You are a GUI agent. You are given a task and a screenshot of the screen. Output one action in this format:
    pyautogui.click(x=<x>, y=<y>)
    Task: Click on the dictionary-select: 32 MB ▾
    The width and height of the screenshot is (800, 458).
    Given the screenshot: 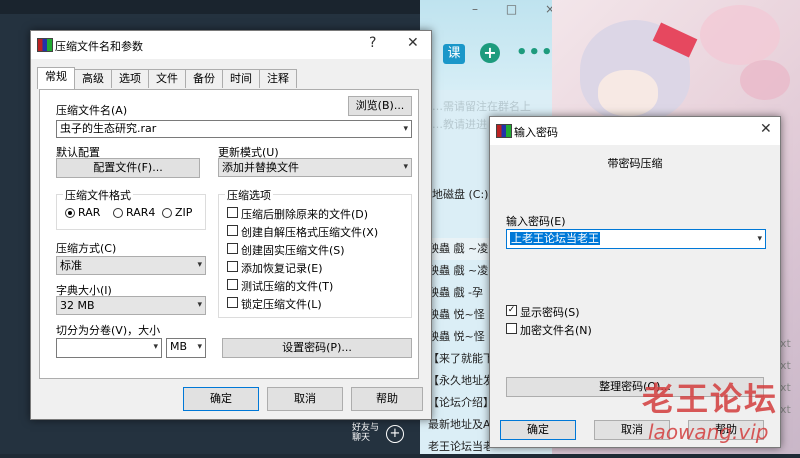 What is the action you would take?
    pyautogui.click(x=131, y=305)
    